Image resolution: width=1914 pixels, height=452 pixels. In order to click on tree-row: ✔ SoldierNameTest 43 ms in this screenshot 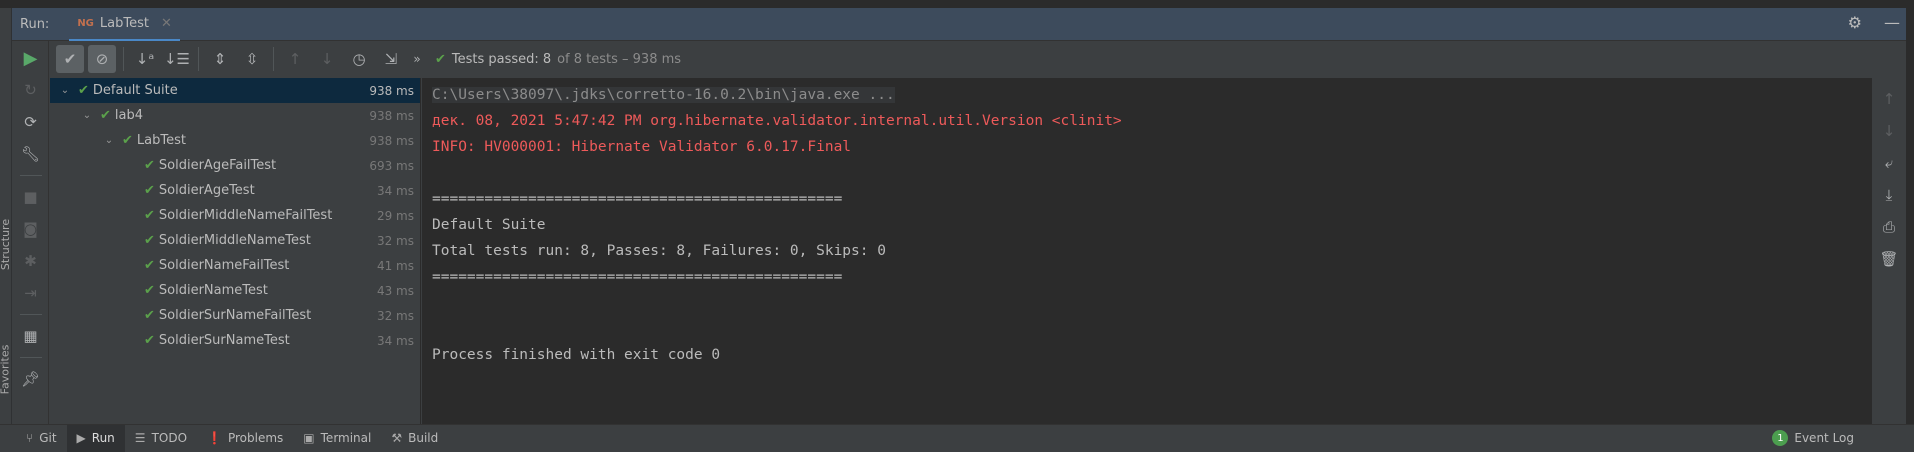, I will do `click(235, 290)`.